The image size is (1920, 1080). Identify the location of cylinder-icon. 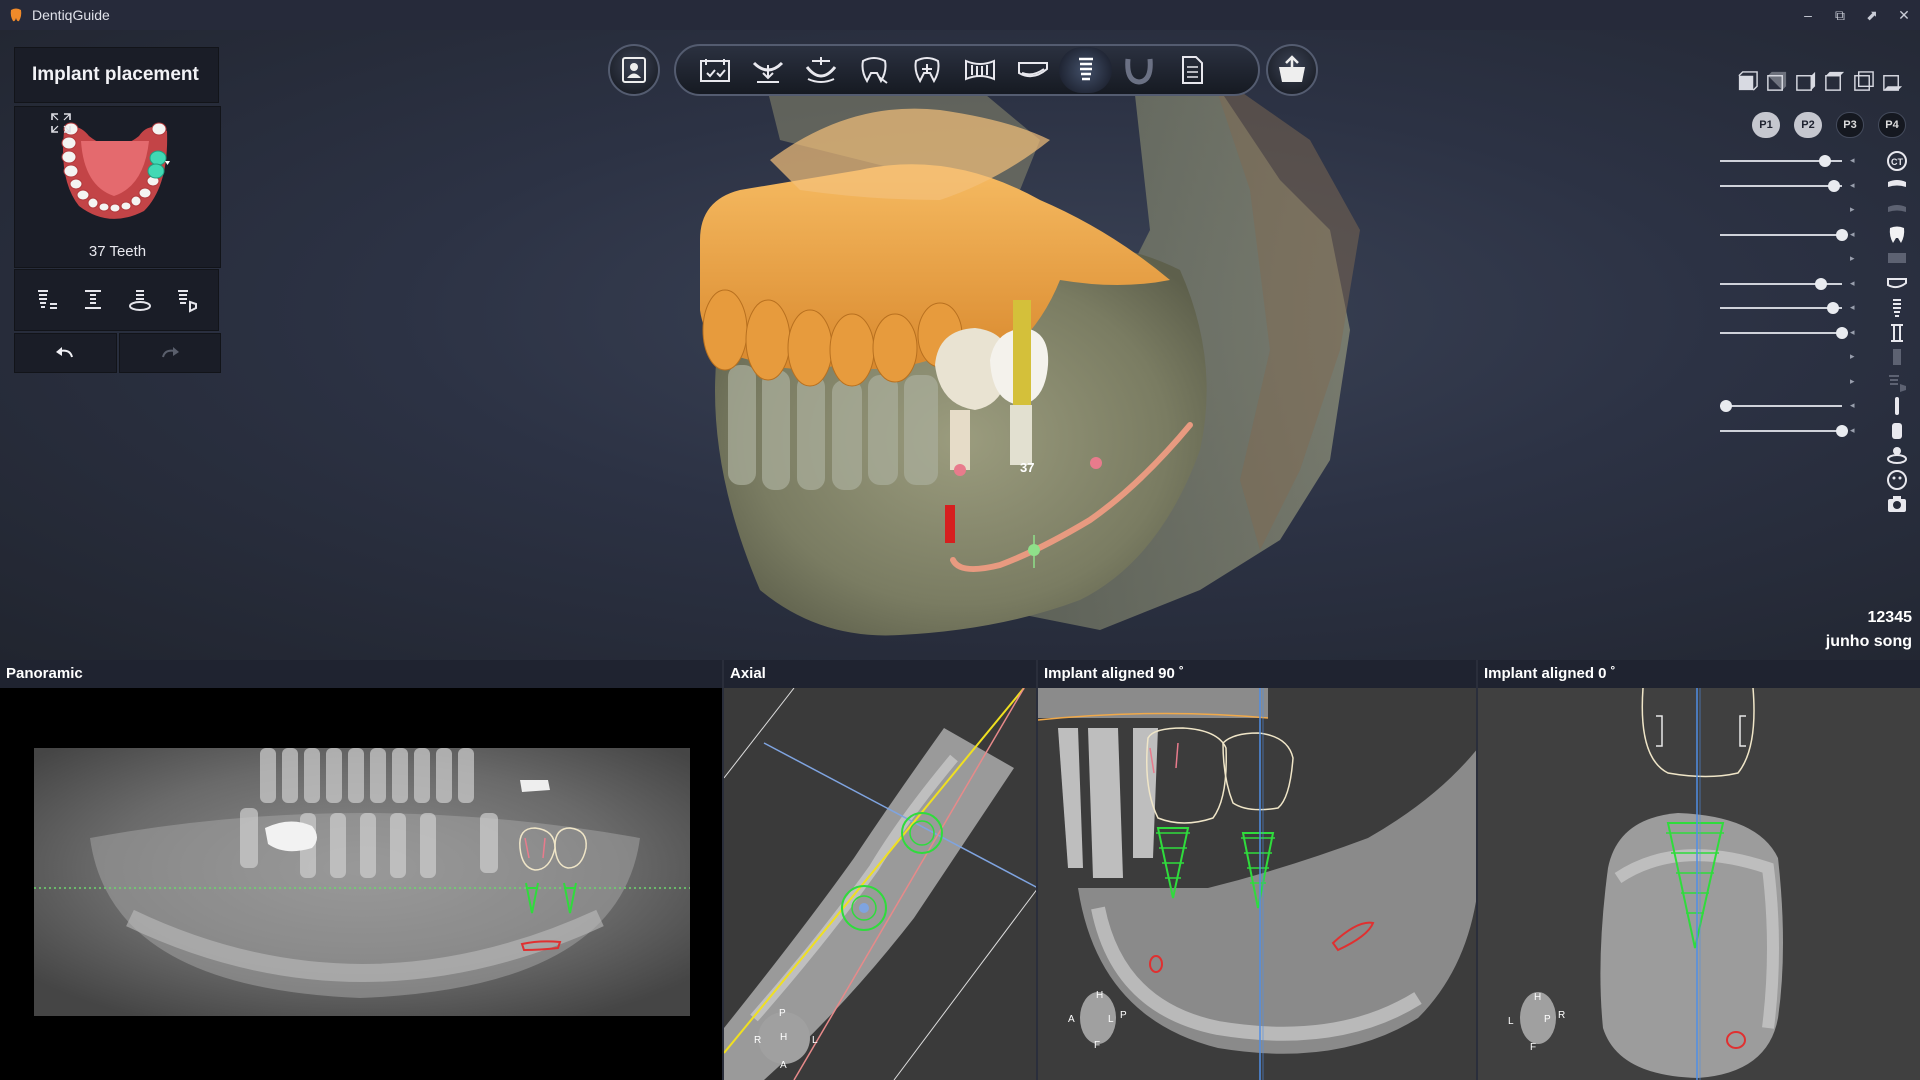
(1897, 430).